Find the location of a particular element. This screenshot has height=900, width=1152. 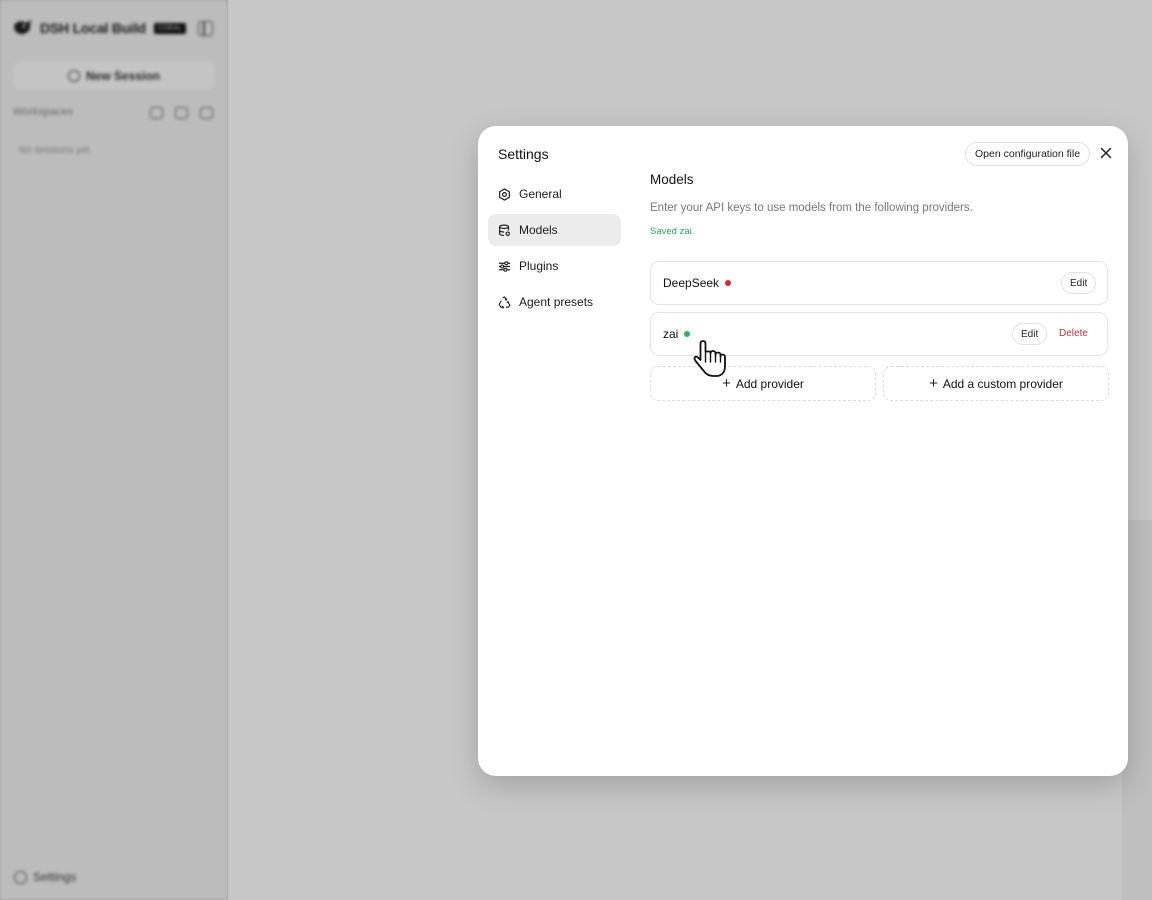

provider-name: zai is located at coordinates (677, 334).